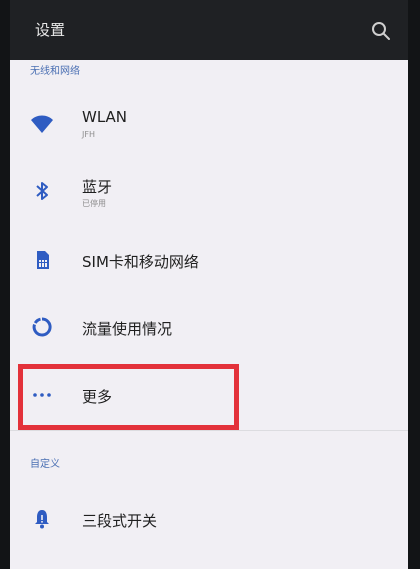 This screenshot has width=420, height=569. Describe the element at coordinates (209, 123) in the screenshot. I see `settings-item-wlan: WLAN JFH` at that location.